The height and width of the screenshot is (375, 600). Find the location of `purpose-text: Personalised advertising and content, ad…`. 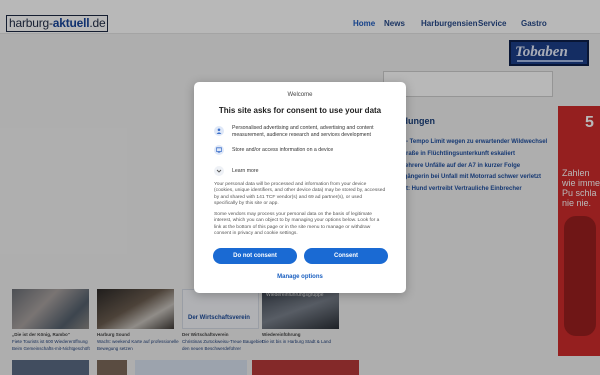

purpose-text: Personalised advertising and content, ad… is located at coordinates (303, 131).